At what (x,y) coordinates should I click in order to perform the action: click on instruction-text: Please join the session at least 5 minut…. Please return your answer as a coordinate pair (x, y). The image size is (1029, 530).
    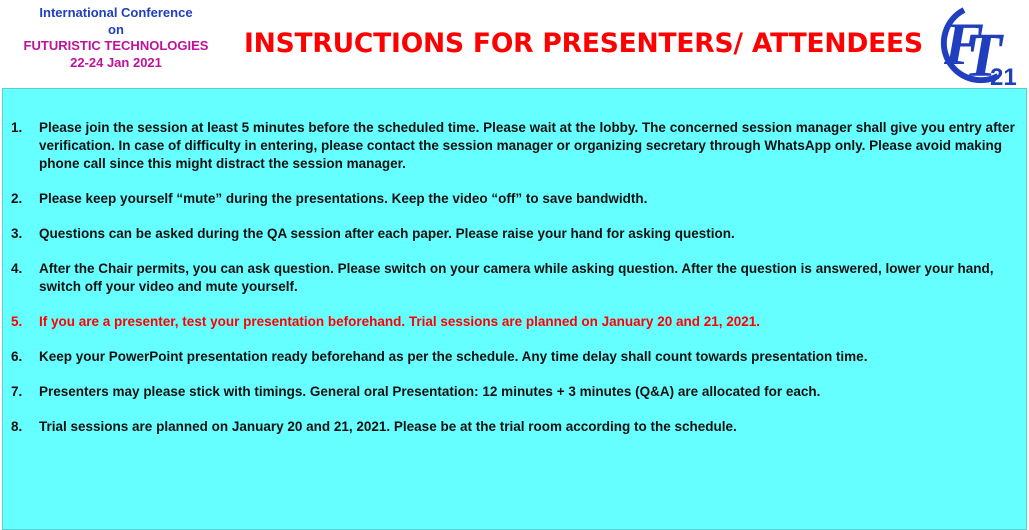
    Looking at the image, I should click on (527, 145).